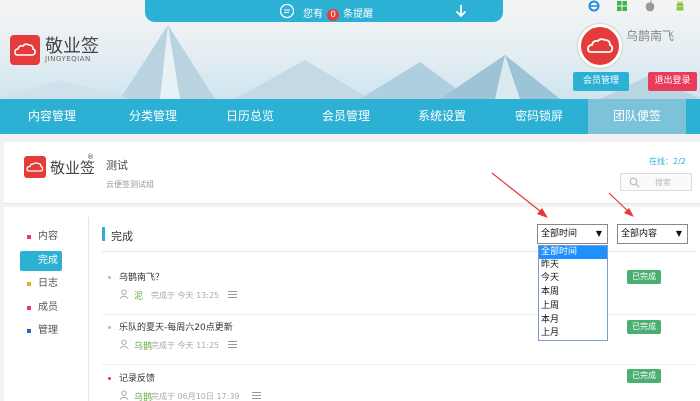  I want to click on time-filter-value: 全部时间, so click(559, 234).